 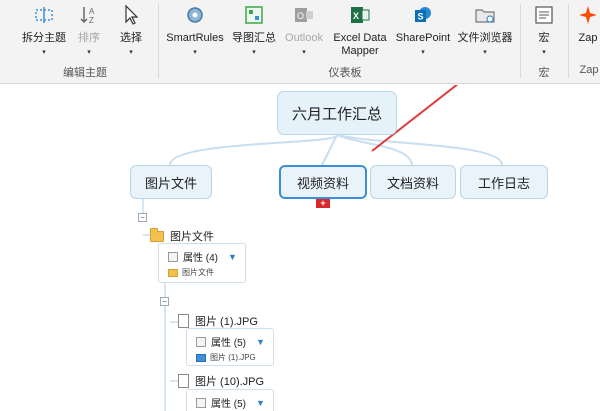 I want to click on child-topic-videos: 视频资料, so click(x=323, y=182).